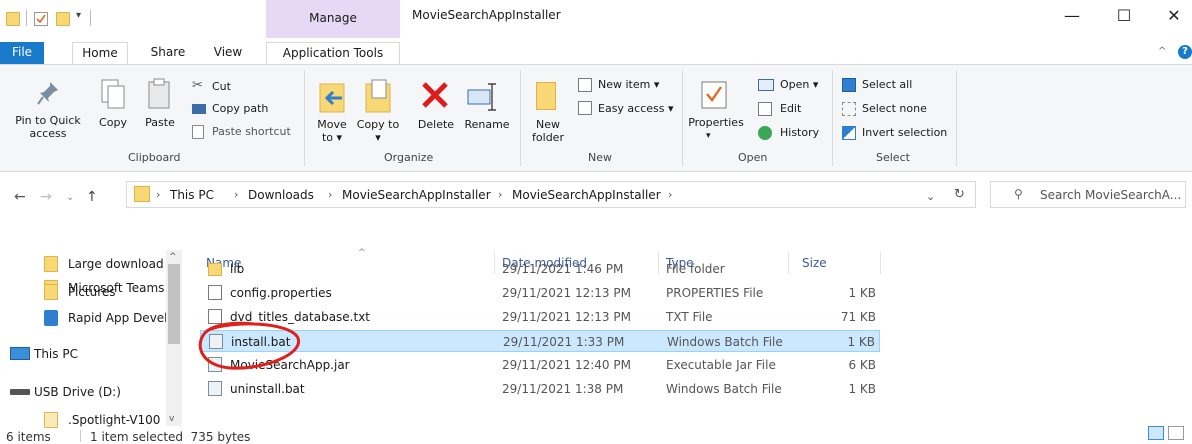 The width and height of the screenshot is (1192, 444). What do you see at coordinates (192, 195) in the screenshot?
I see `breadcrumb-this-pc: This PC` at bounding box center [192, 195].